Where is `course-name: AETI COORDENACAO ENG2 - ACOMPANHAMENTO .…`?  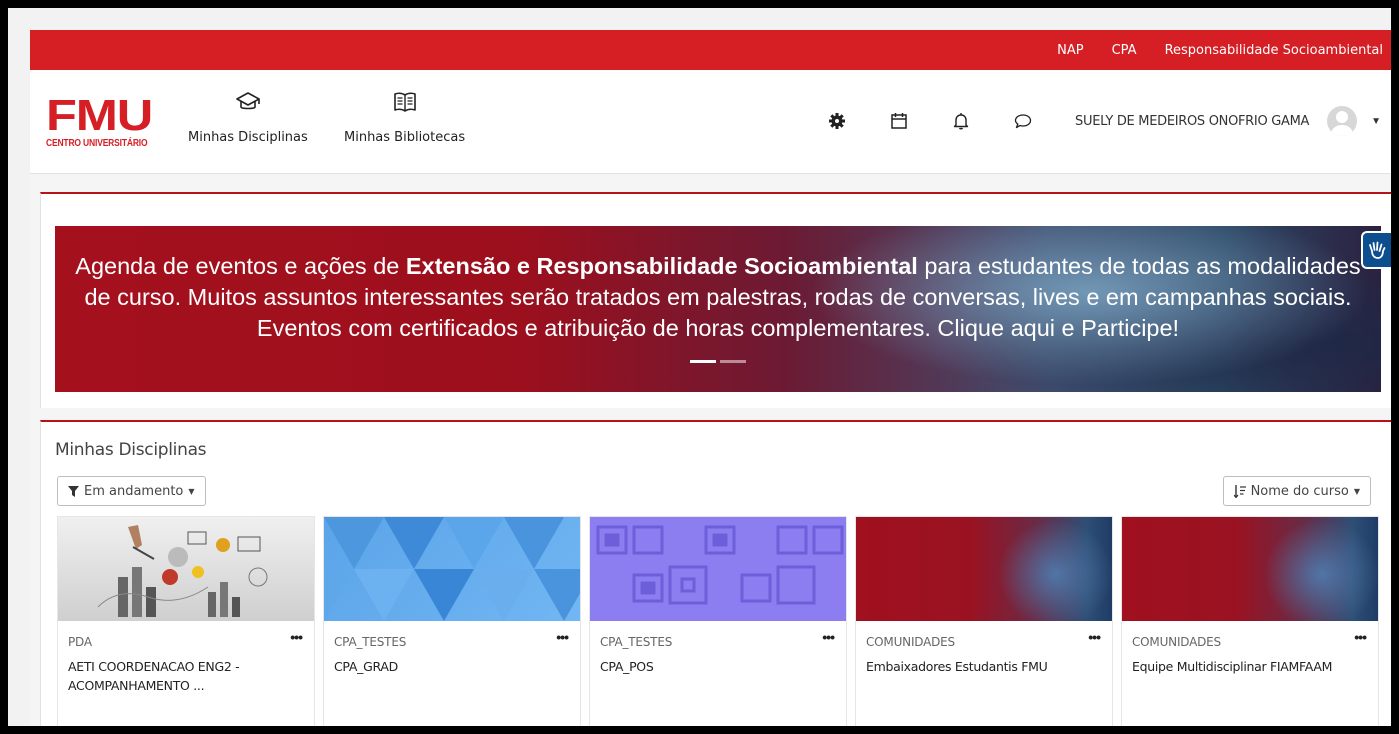
course-name: AETI COORDENACAO ENG2 - ACOMPANHAMENTO .… is located at coordinates (186, 676).